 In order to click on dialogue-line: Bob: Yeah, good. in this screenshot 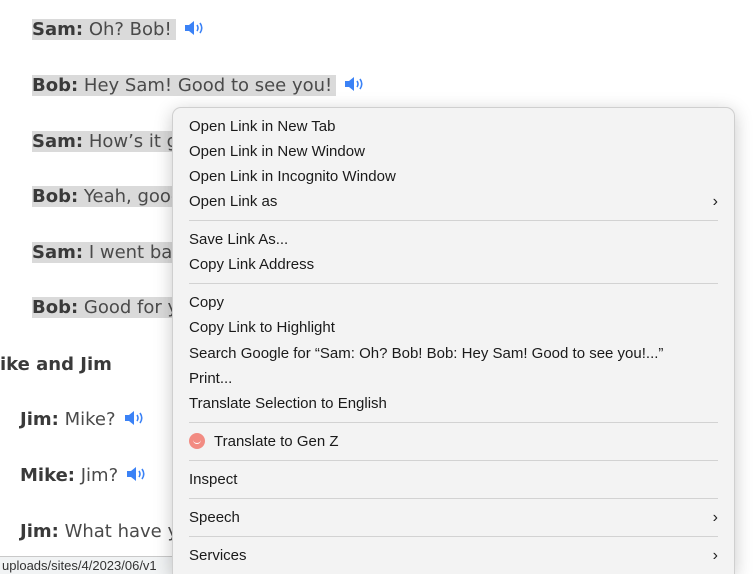, I will do `click(112, 196)`.